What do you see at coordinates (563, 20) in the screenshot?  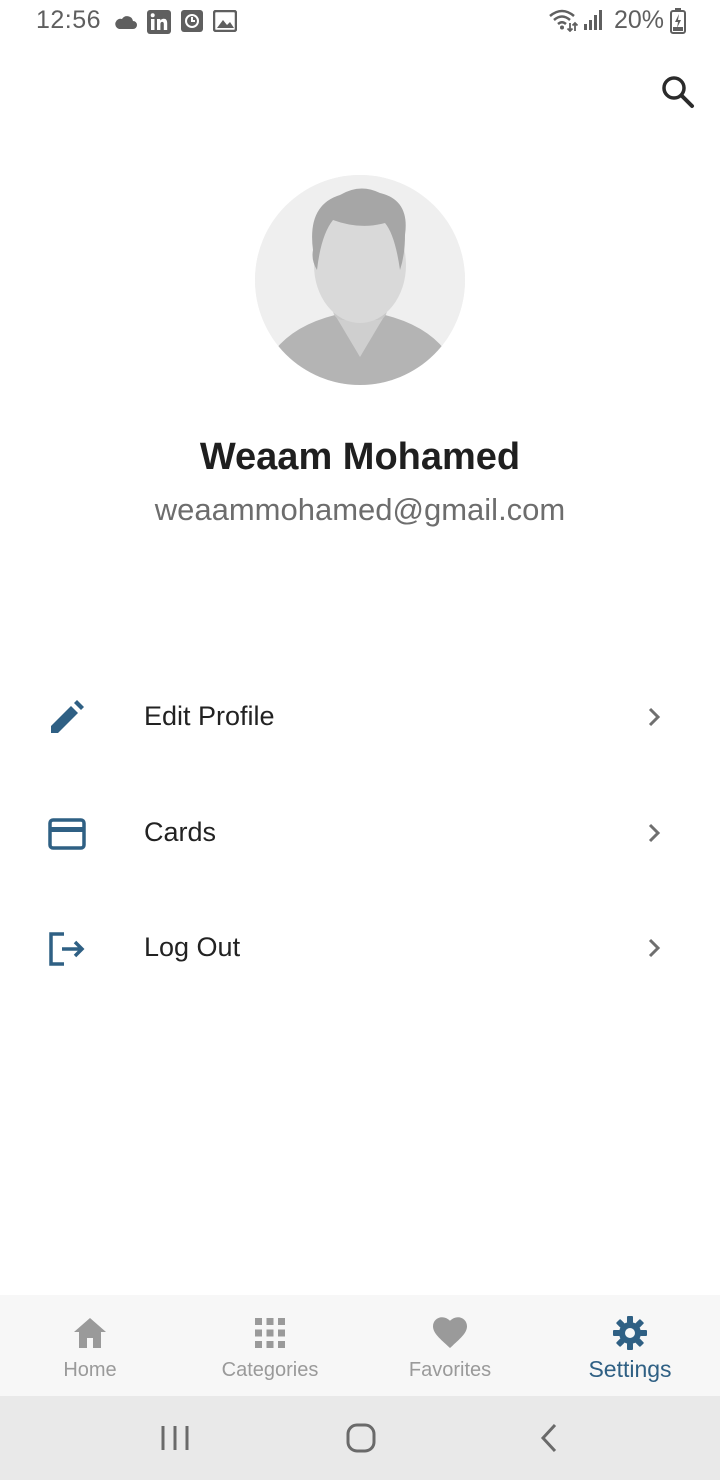 I see `wifi-icon` at bounding box center [563, 20].